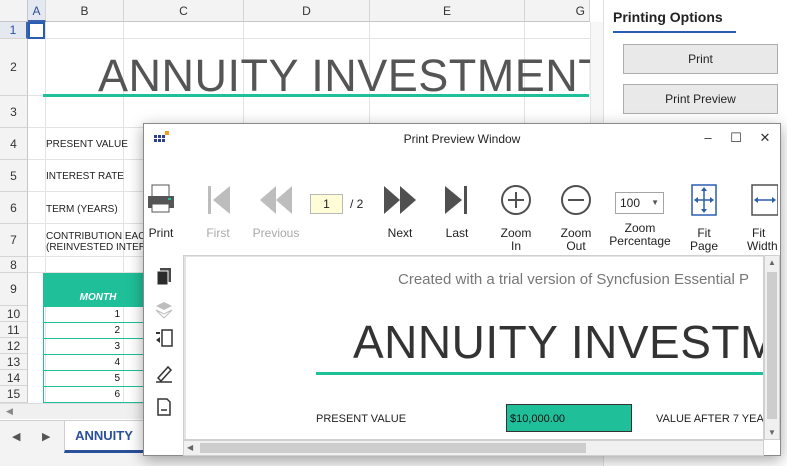  I want to click on row-header-5: 5, so click(14, 176).